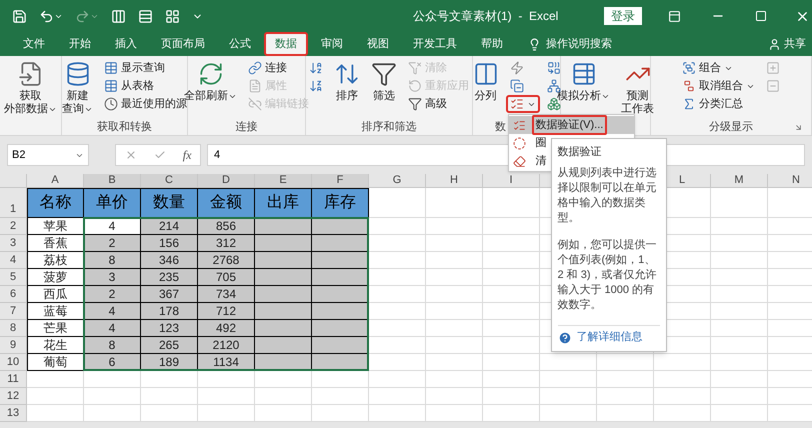 This screenshot has width=812, height=428. I want to click on table-cell: 235, so click(169, 277).